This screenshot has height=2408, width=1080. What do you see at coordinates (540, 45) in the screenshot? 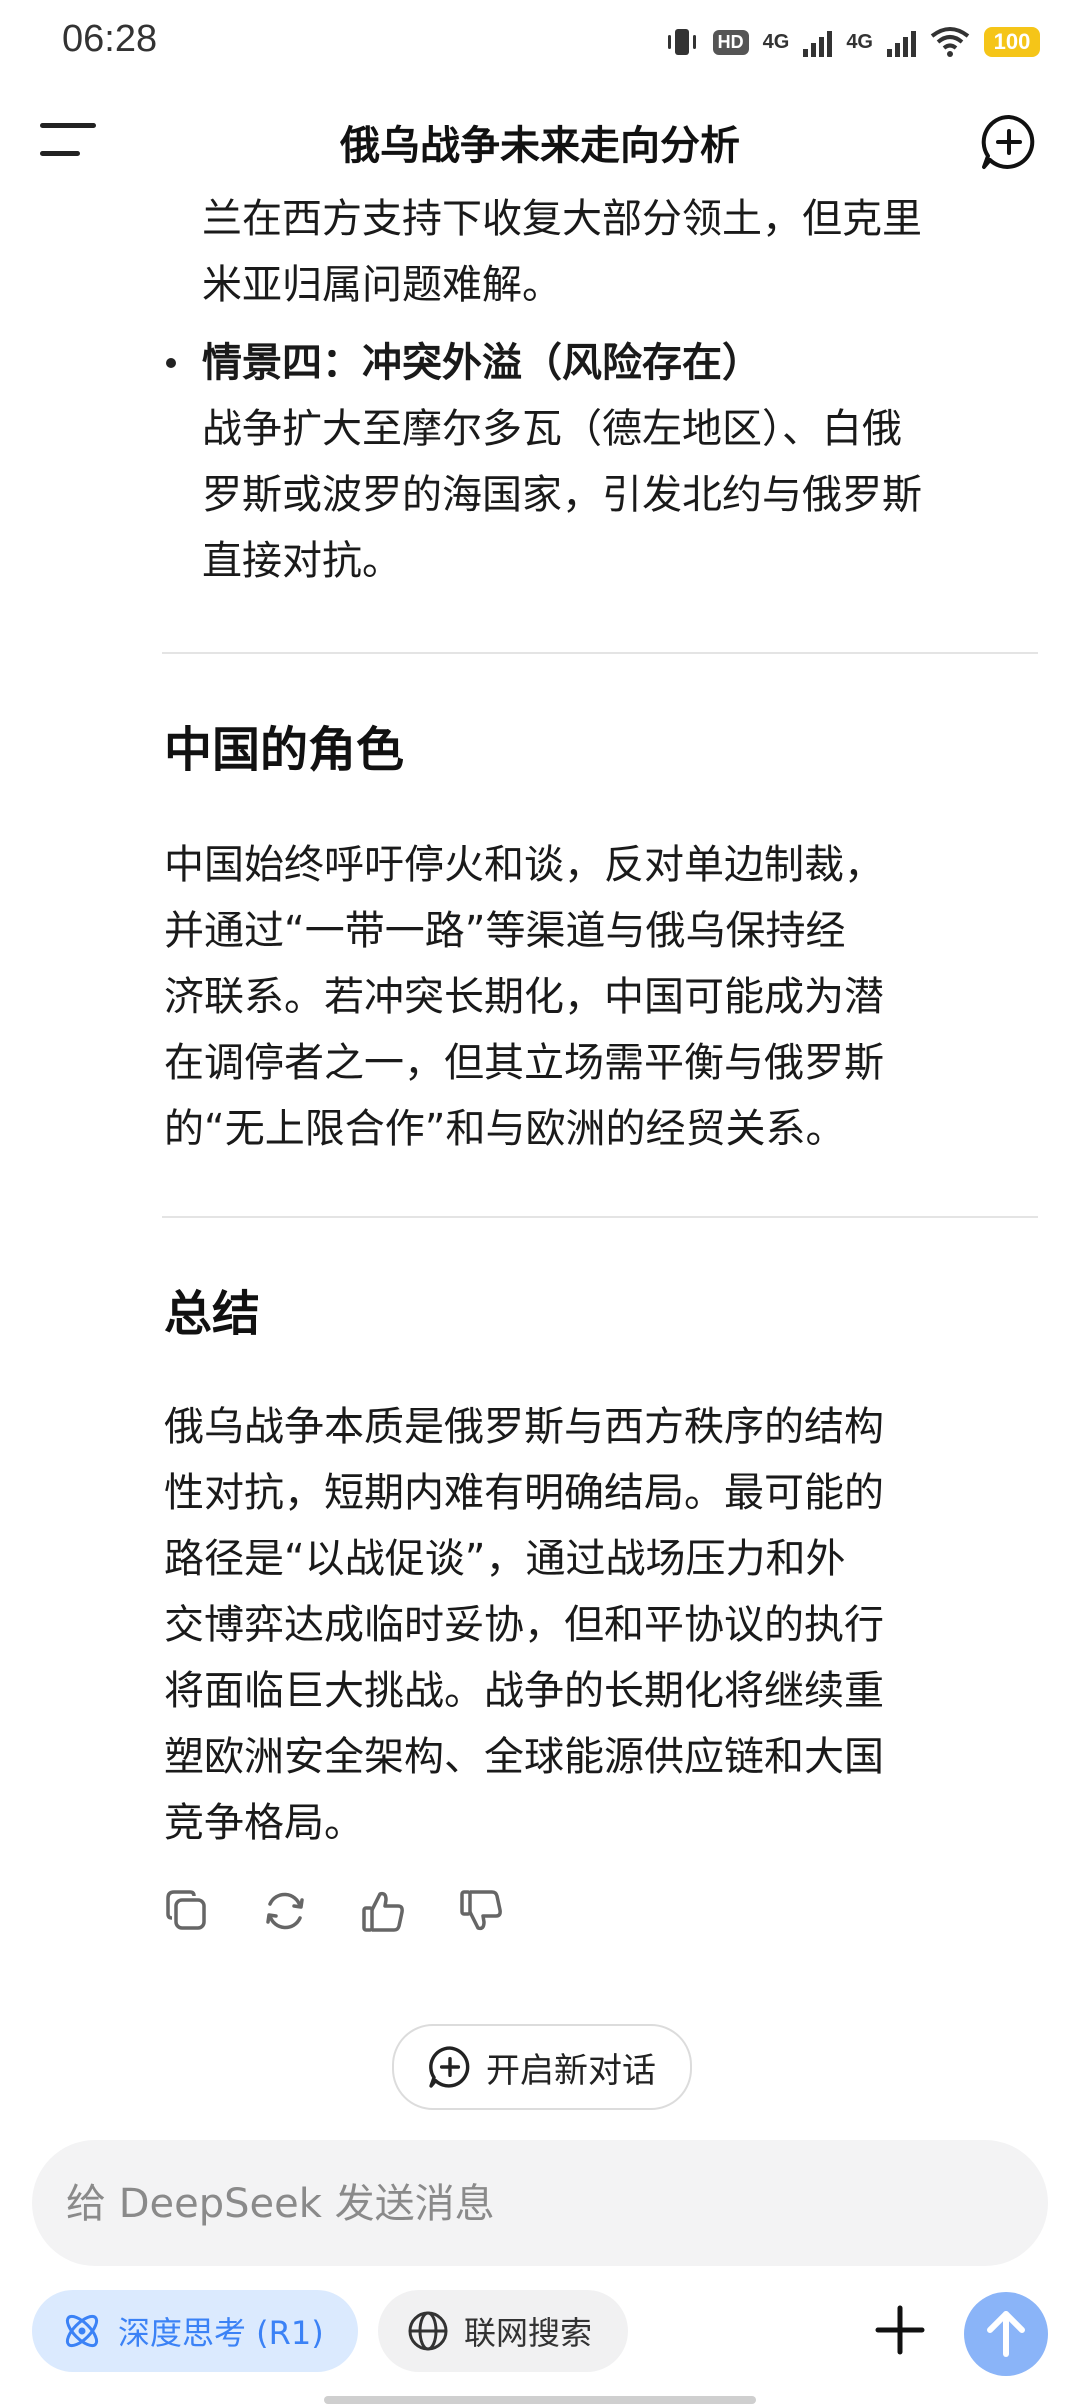
I see `status-bar: 06:28 HD 4G 4G 100` at bounding box center [540, 45].